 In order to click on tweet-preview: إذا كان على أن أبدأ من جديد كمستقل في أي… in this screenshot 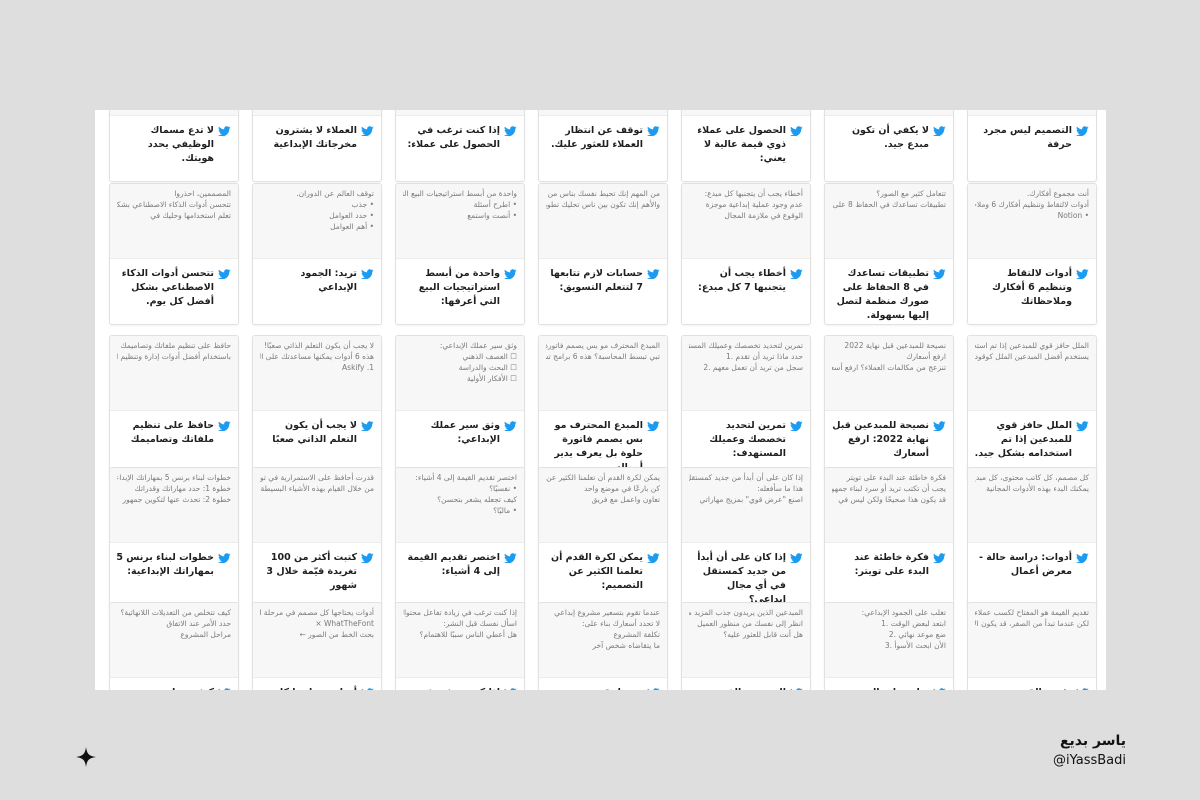, I will do `click(746, 505)`.